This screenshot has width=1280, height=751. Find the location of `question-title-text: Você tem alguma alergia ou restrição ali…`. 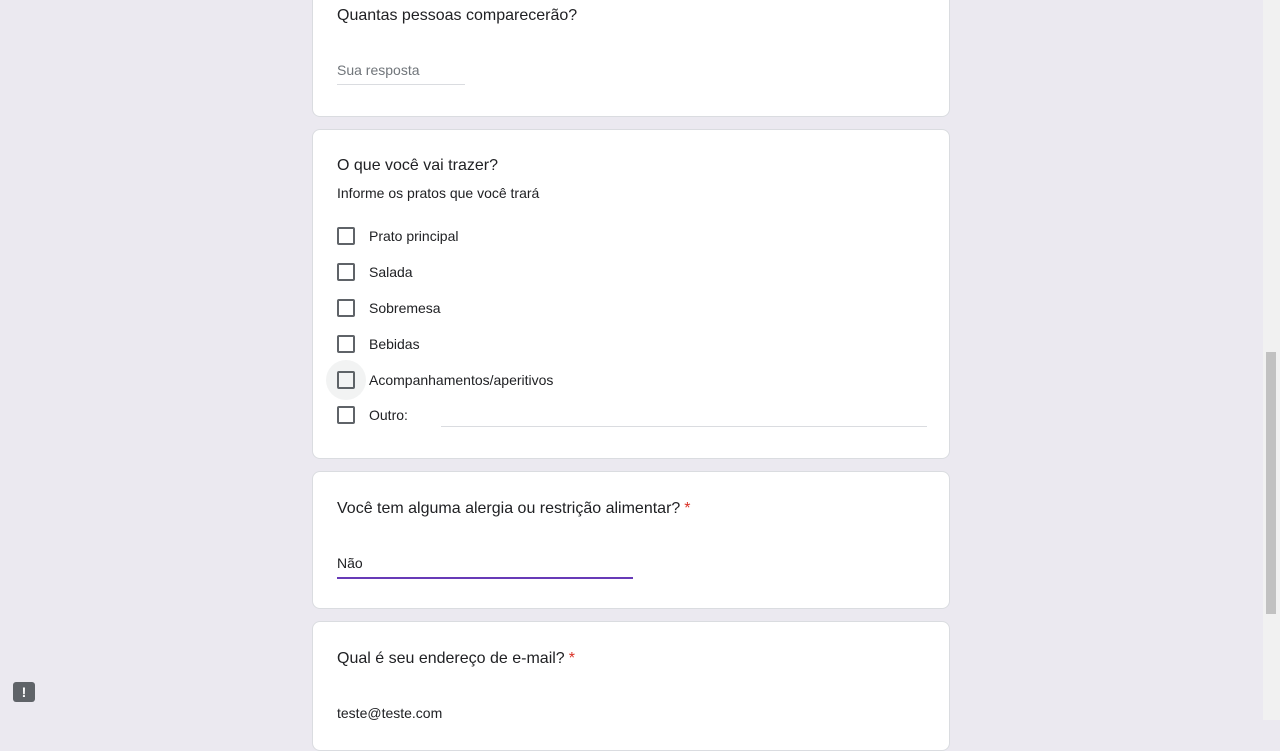

question-title-text: Você tem alguma alergia ou restrição ali… is located at coordinates (509, 508).